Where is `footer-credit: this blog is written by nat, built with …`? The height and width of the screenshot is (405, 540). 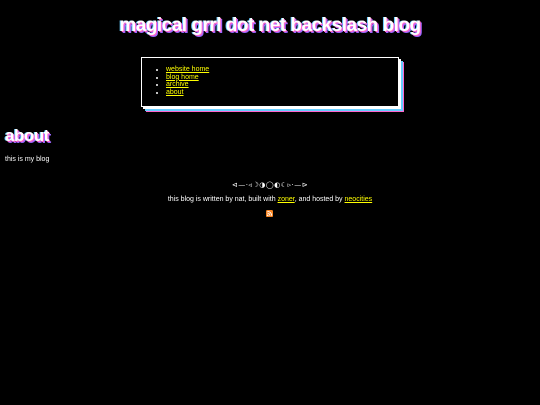 footer-credit: this blog is written by nat, built with … is located at coordinates (270, 199).